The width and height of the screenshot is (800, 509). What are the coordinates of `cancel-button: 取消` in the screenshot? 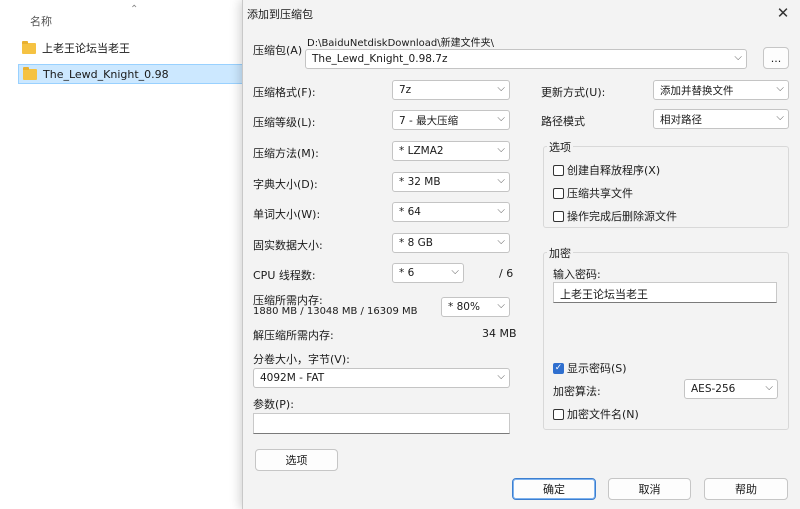 It's located at (649, 489).